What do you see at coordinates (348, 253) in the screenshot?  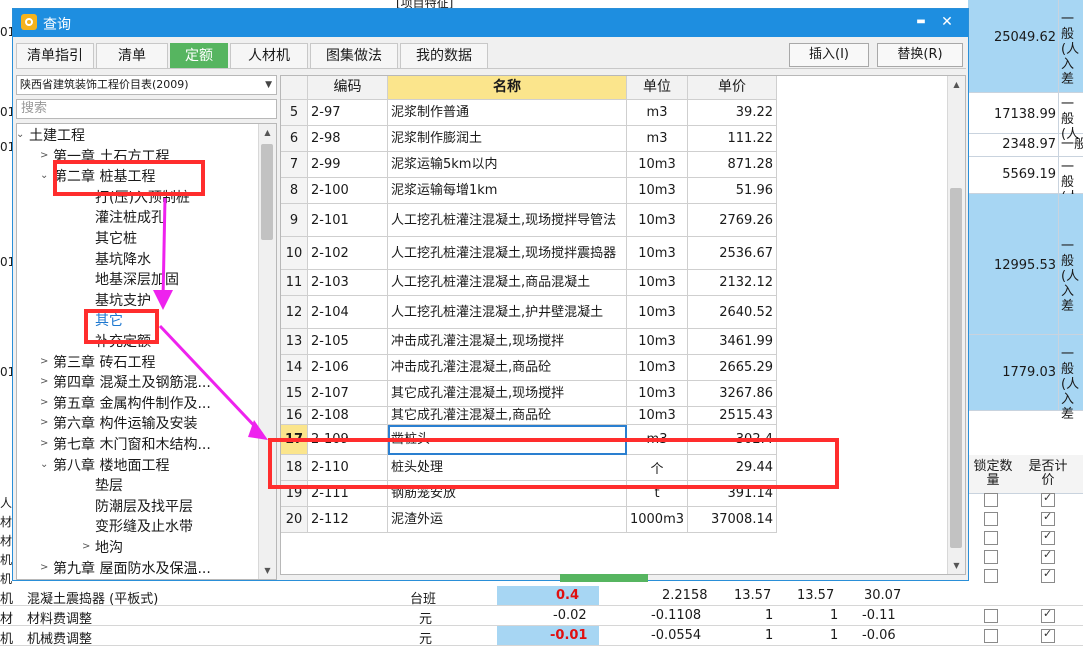 I see `grid-cell-code: 2-102` at bounding box center [348, 253].